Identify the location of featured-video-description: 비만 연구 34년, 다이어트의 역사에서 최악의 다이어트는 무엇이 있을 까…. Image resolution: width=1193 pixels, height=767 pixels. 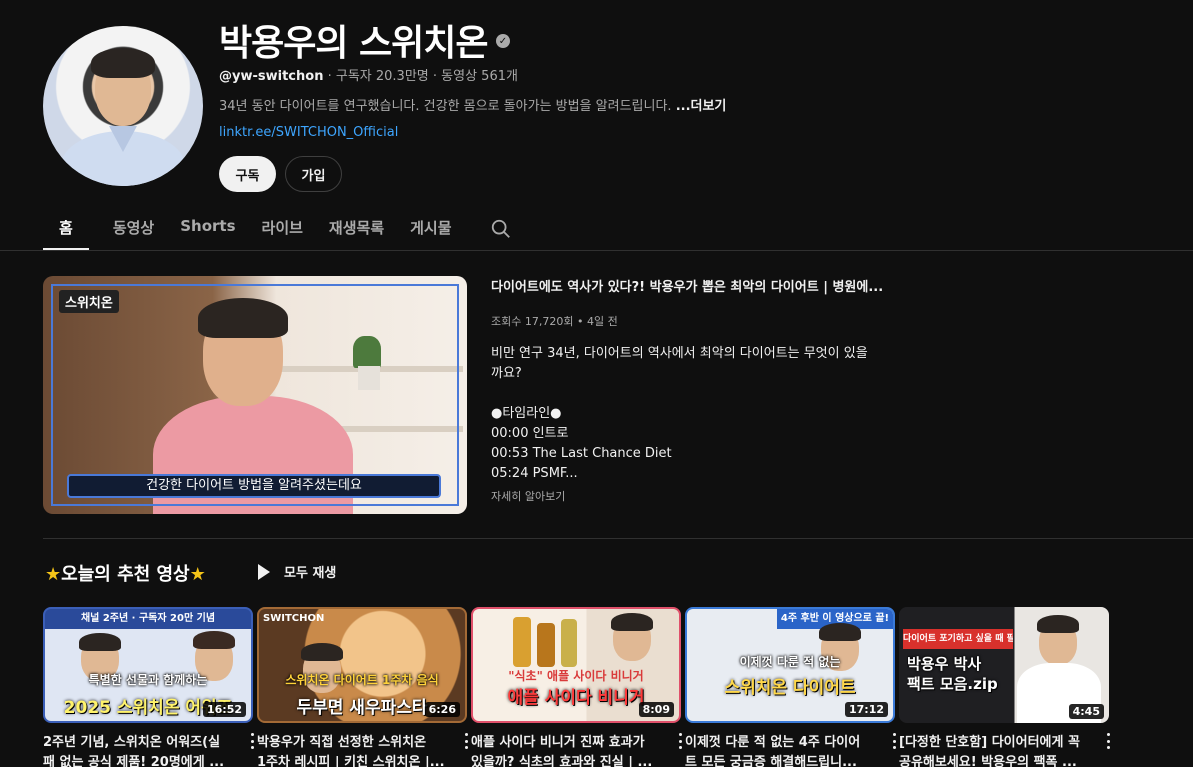
(679, 413).